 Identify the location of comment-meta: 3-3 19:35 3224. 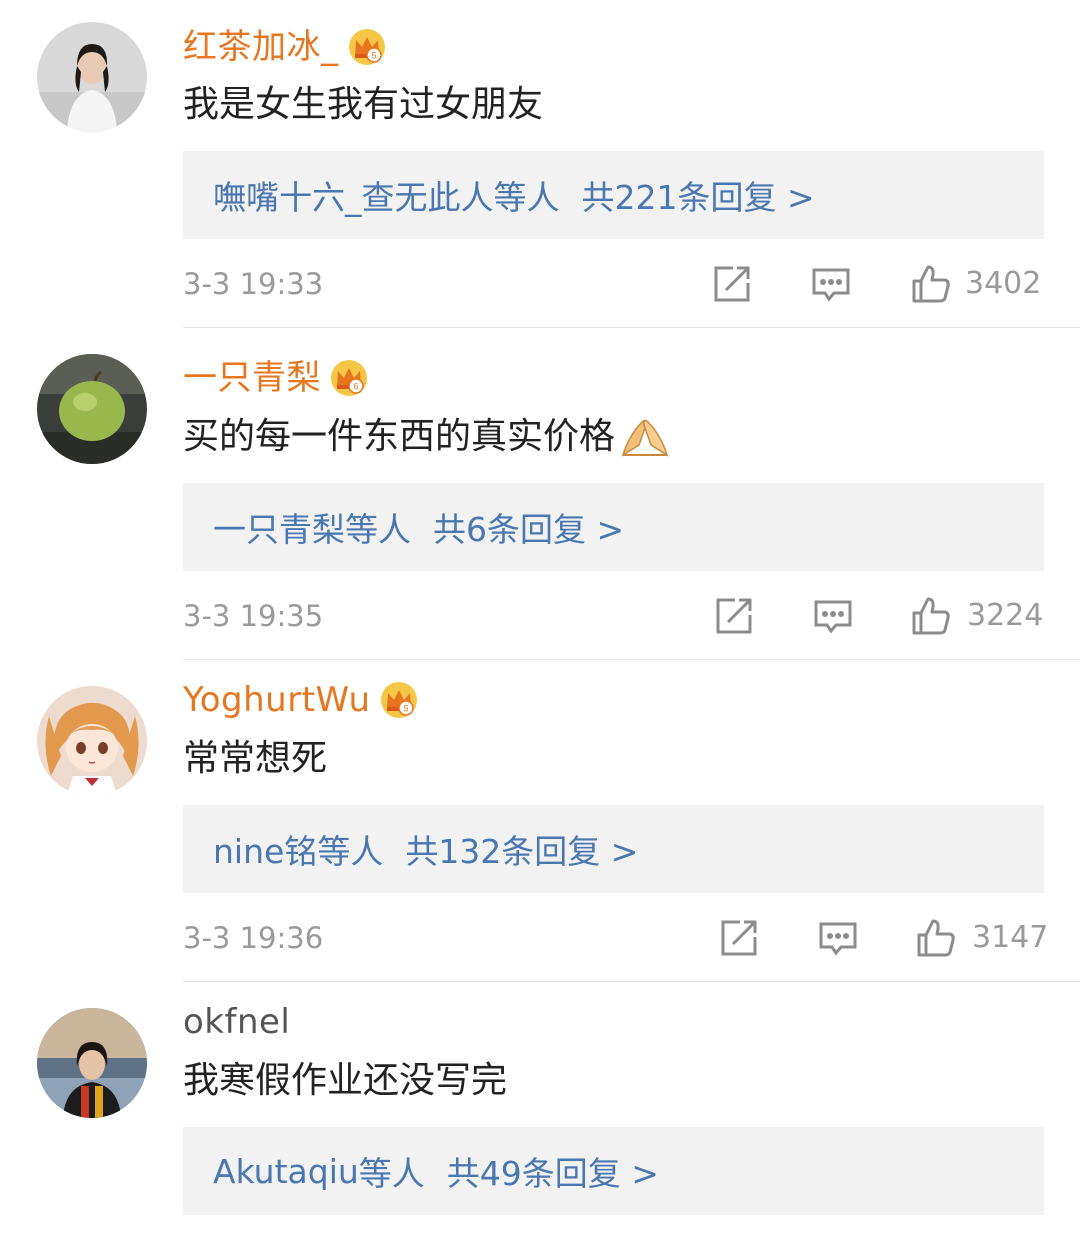
(613, 616).